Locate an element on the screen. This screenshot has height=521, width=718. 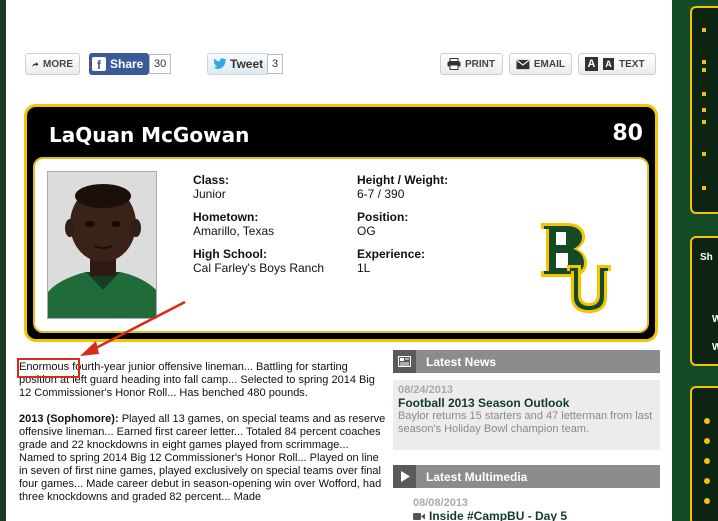
more-label: MORE is located at coordinates (58, 64).